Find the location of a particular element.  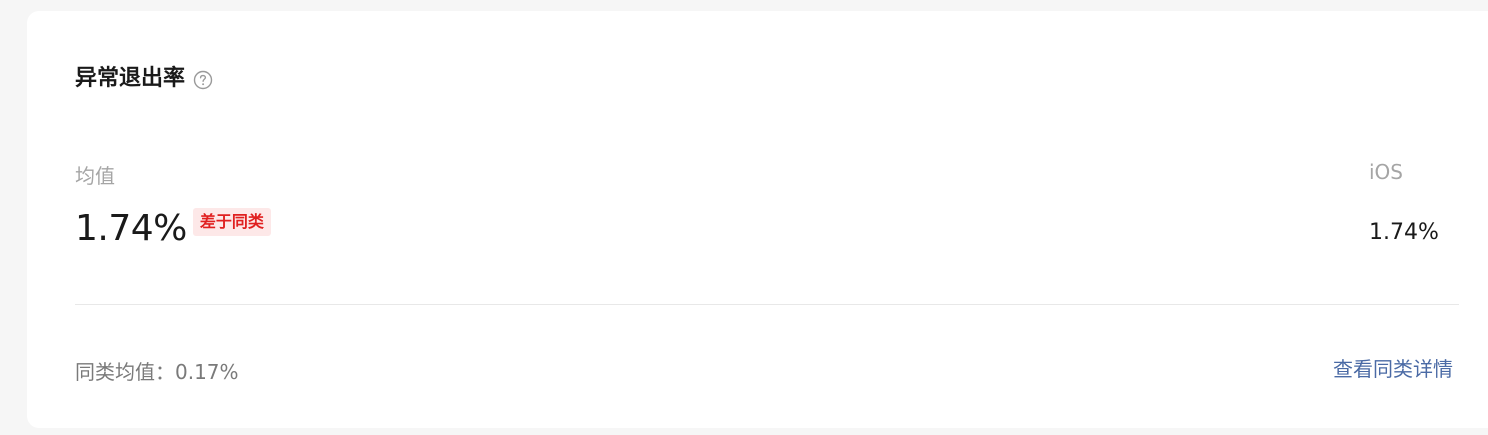

average-label: 均值 is located at coordinates (95, 176).